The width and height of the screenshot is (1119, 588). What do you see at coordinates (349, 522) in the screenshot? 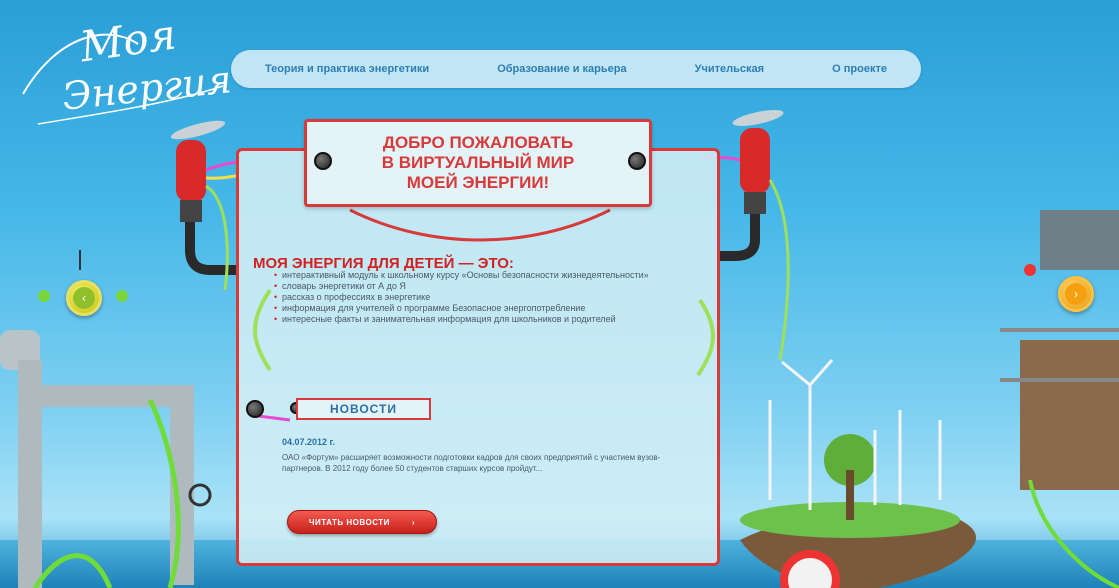
I see `read-news-label: ЧИТАТЬ НОВОСТИ` at bounding box center [349, 522].